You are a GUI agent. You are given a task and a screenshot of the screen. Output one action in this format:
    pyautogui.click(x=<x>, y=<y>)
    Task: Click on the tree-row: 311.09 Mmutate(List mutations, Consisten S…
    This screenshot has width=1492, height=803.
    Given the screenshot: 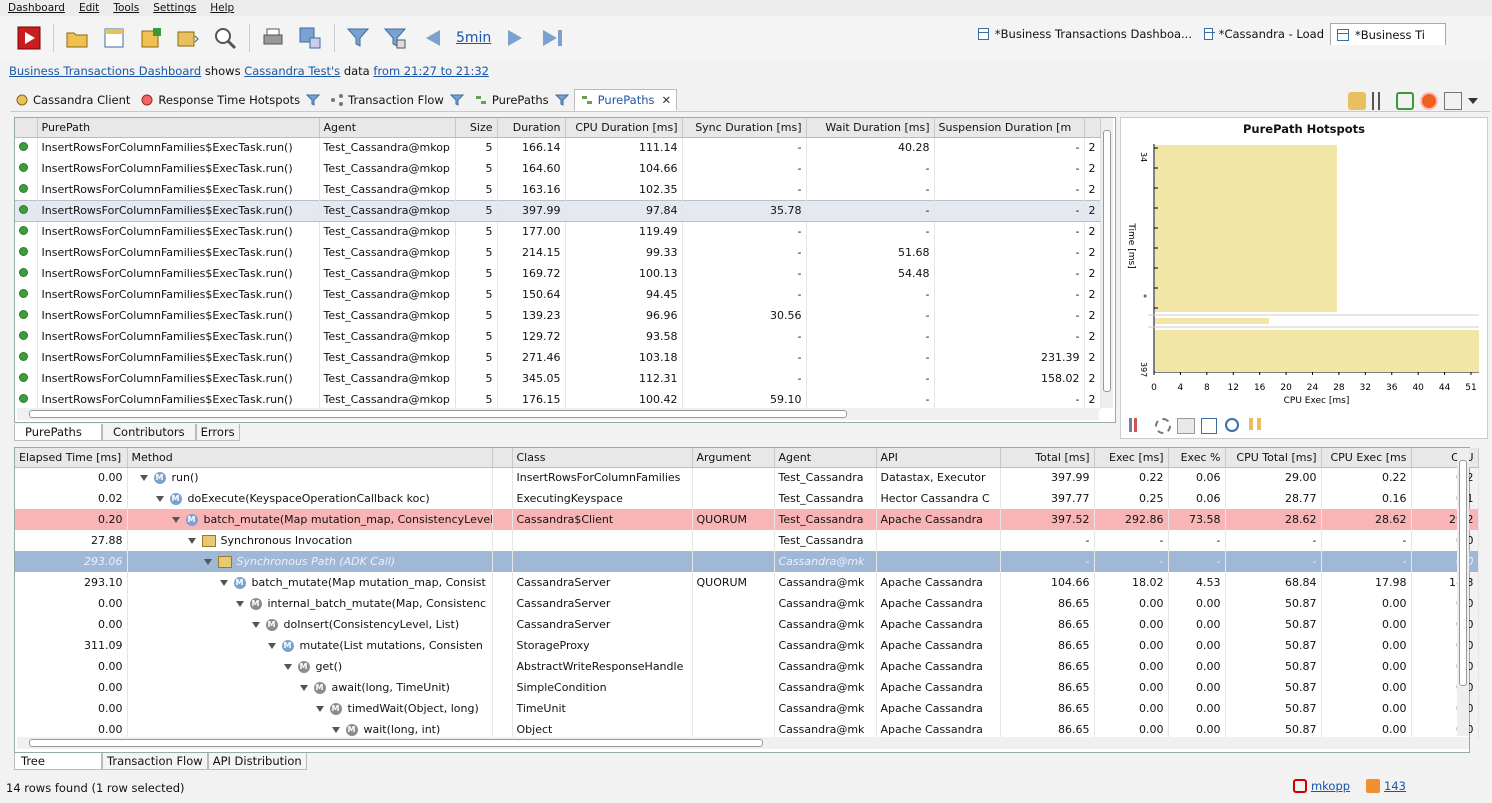 What is the action you would take?
    pyautogui.click(x=747, y=645)
    